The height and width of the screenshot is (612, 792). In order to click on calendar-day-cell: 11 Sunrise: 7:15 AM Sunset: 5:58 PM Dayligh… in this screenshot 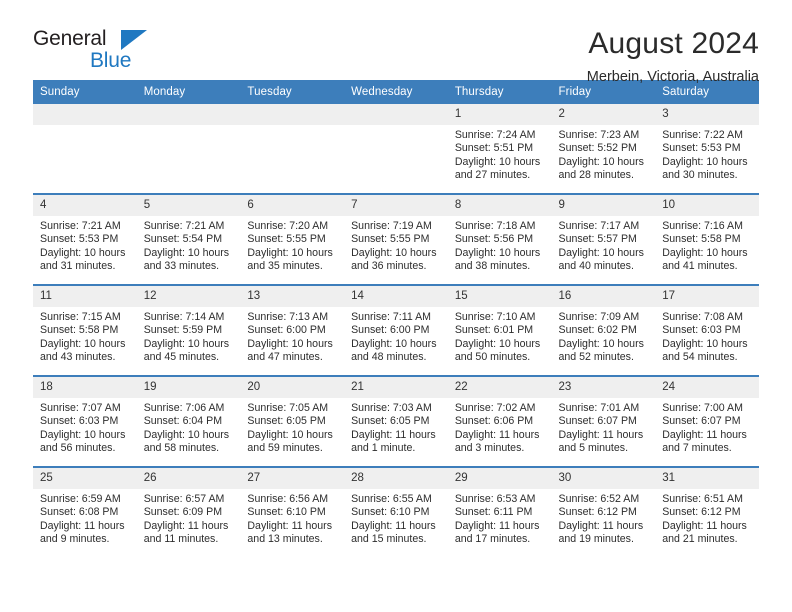, I will do `click(85, 330)`.